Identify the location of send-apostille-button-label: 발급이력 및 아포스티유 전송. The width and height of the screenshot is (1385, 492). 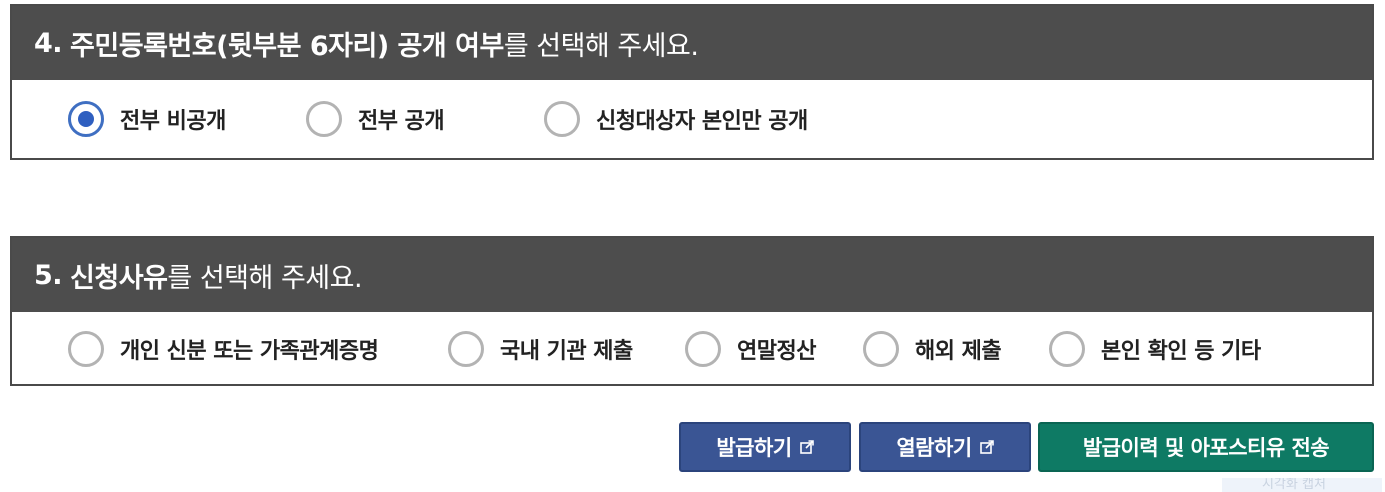
(1206, 448).